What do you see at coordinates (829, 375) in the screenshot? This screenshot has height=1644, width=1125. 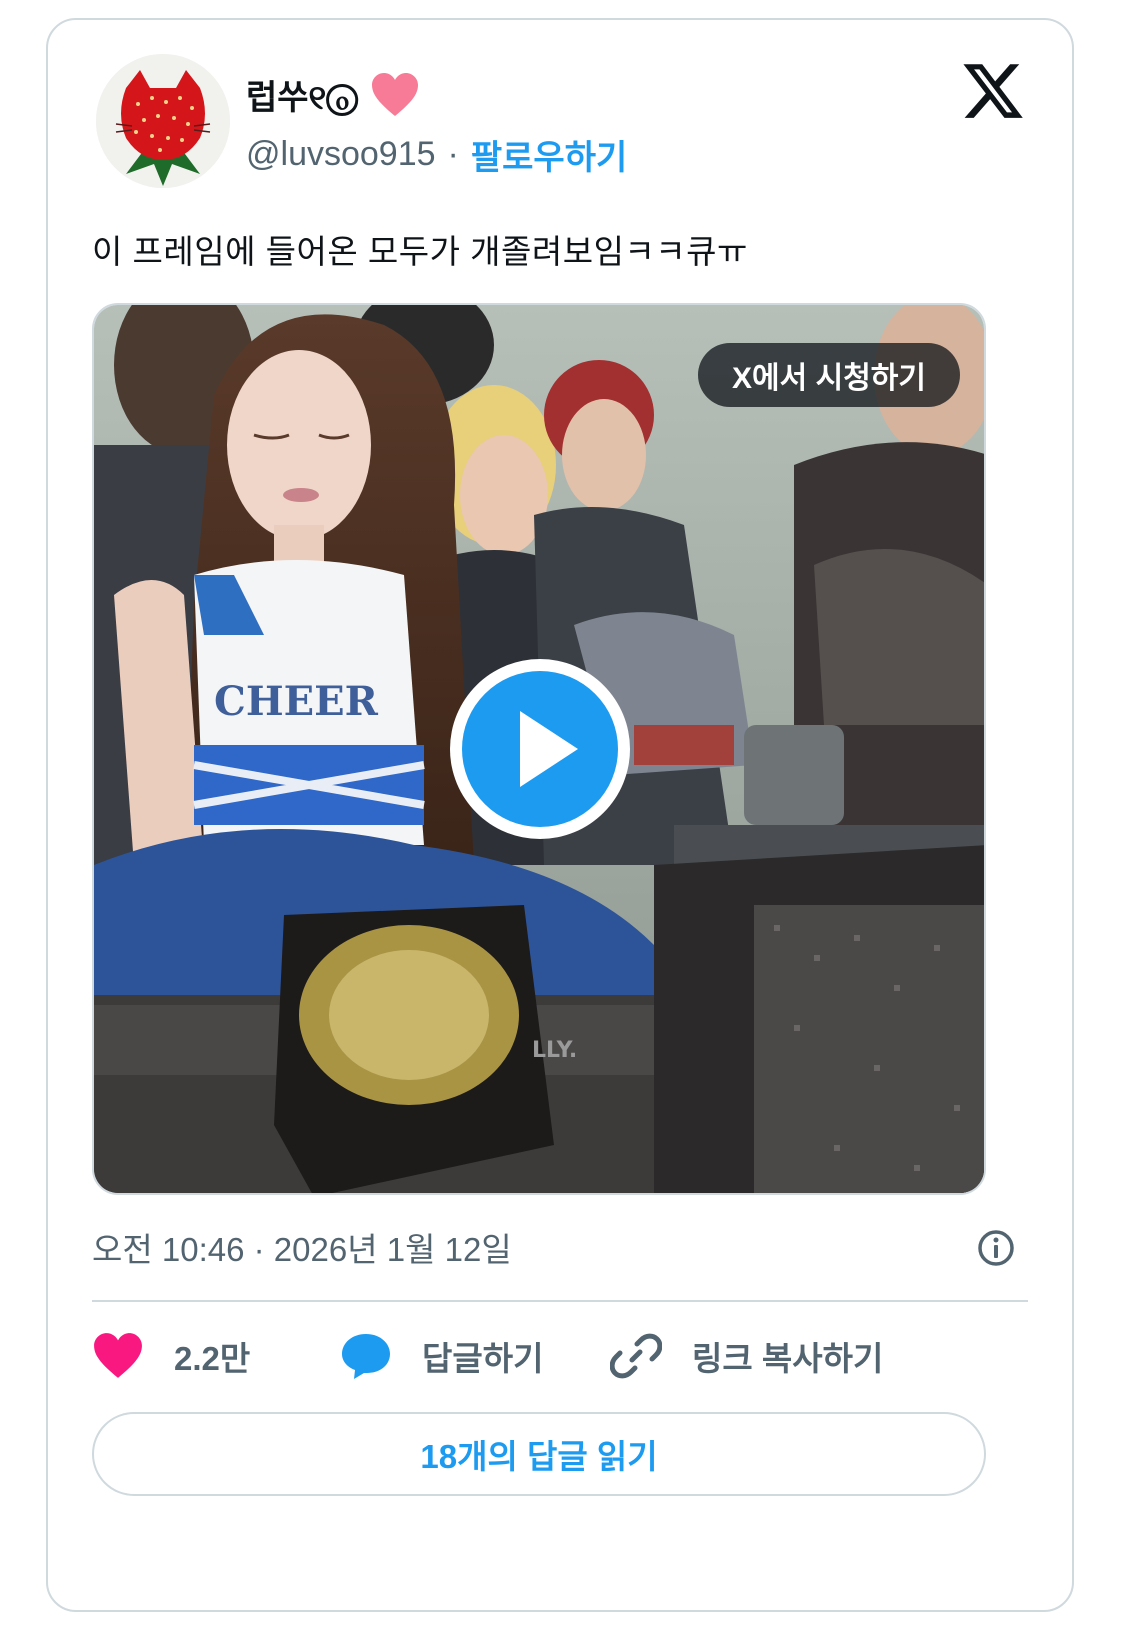 I see `watch-on-x-button: X에서 시청하기` at bounding box center [829, 375].